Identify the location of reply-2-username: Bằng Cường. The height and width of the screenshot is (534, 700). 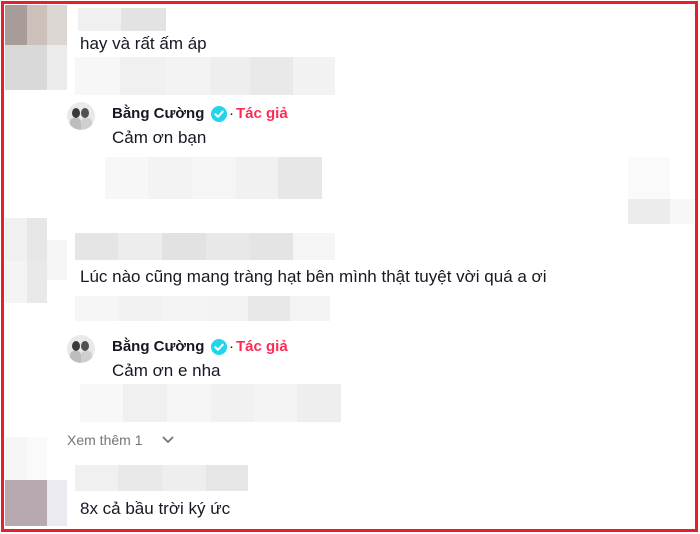
(158, 347).